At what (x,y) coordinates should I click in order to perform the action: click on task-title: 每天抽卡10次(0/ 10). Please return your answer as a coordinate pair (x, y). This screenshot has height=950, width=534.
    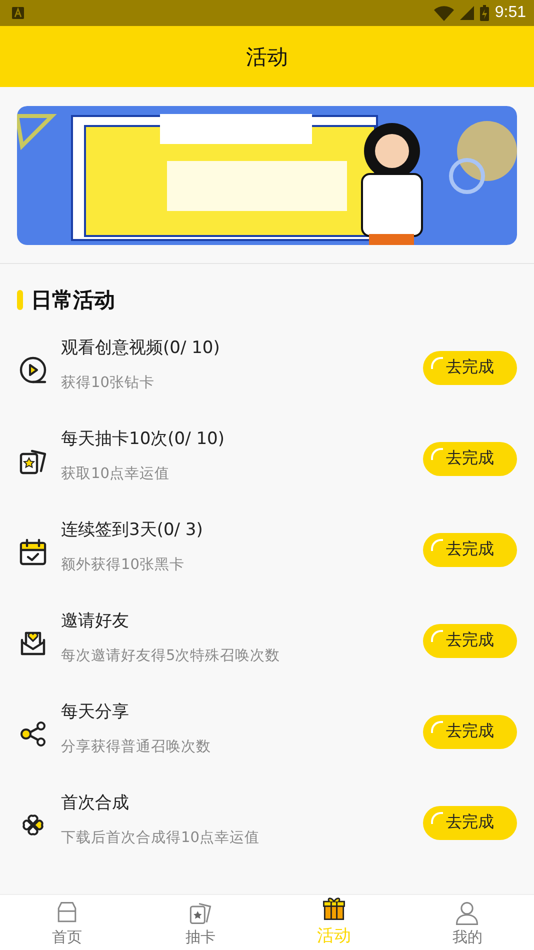
    Looking at the image, I should click on (143, 439).